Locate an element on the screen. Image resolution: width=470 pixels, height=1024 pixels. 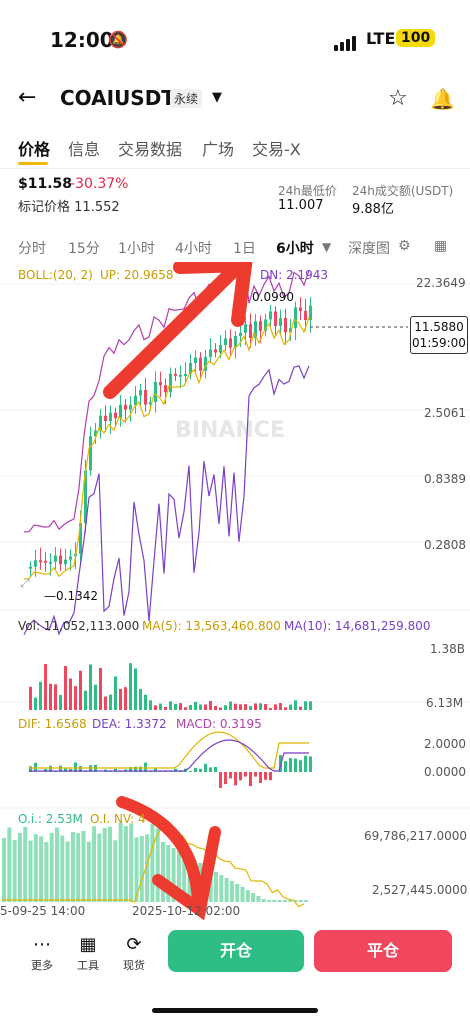
tab-square: 广场 is located at coordinates (218, 148).